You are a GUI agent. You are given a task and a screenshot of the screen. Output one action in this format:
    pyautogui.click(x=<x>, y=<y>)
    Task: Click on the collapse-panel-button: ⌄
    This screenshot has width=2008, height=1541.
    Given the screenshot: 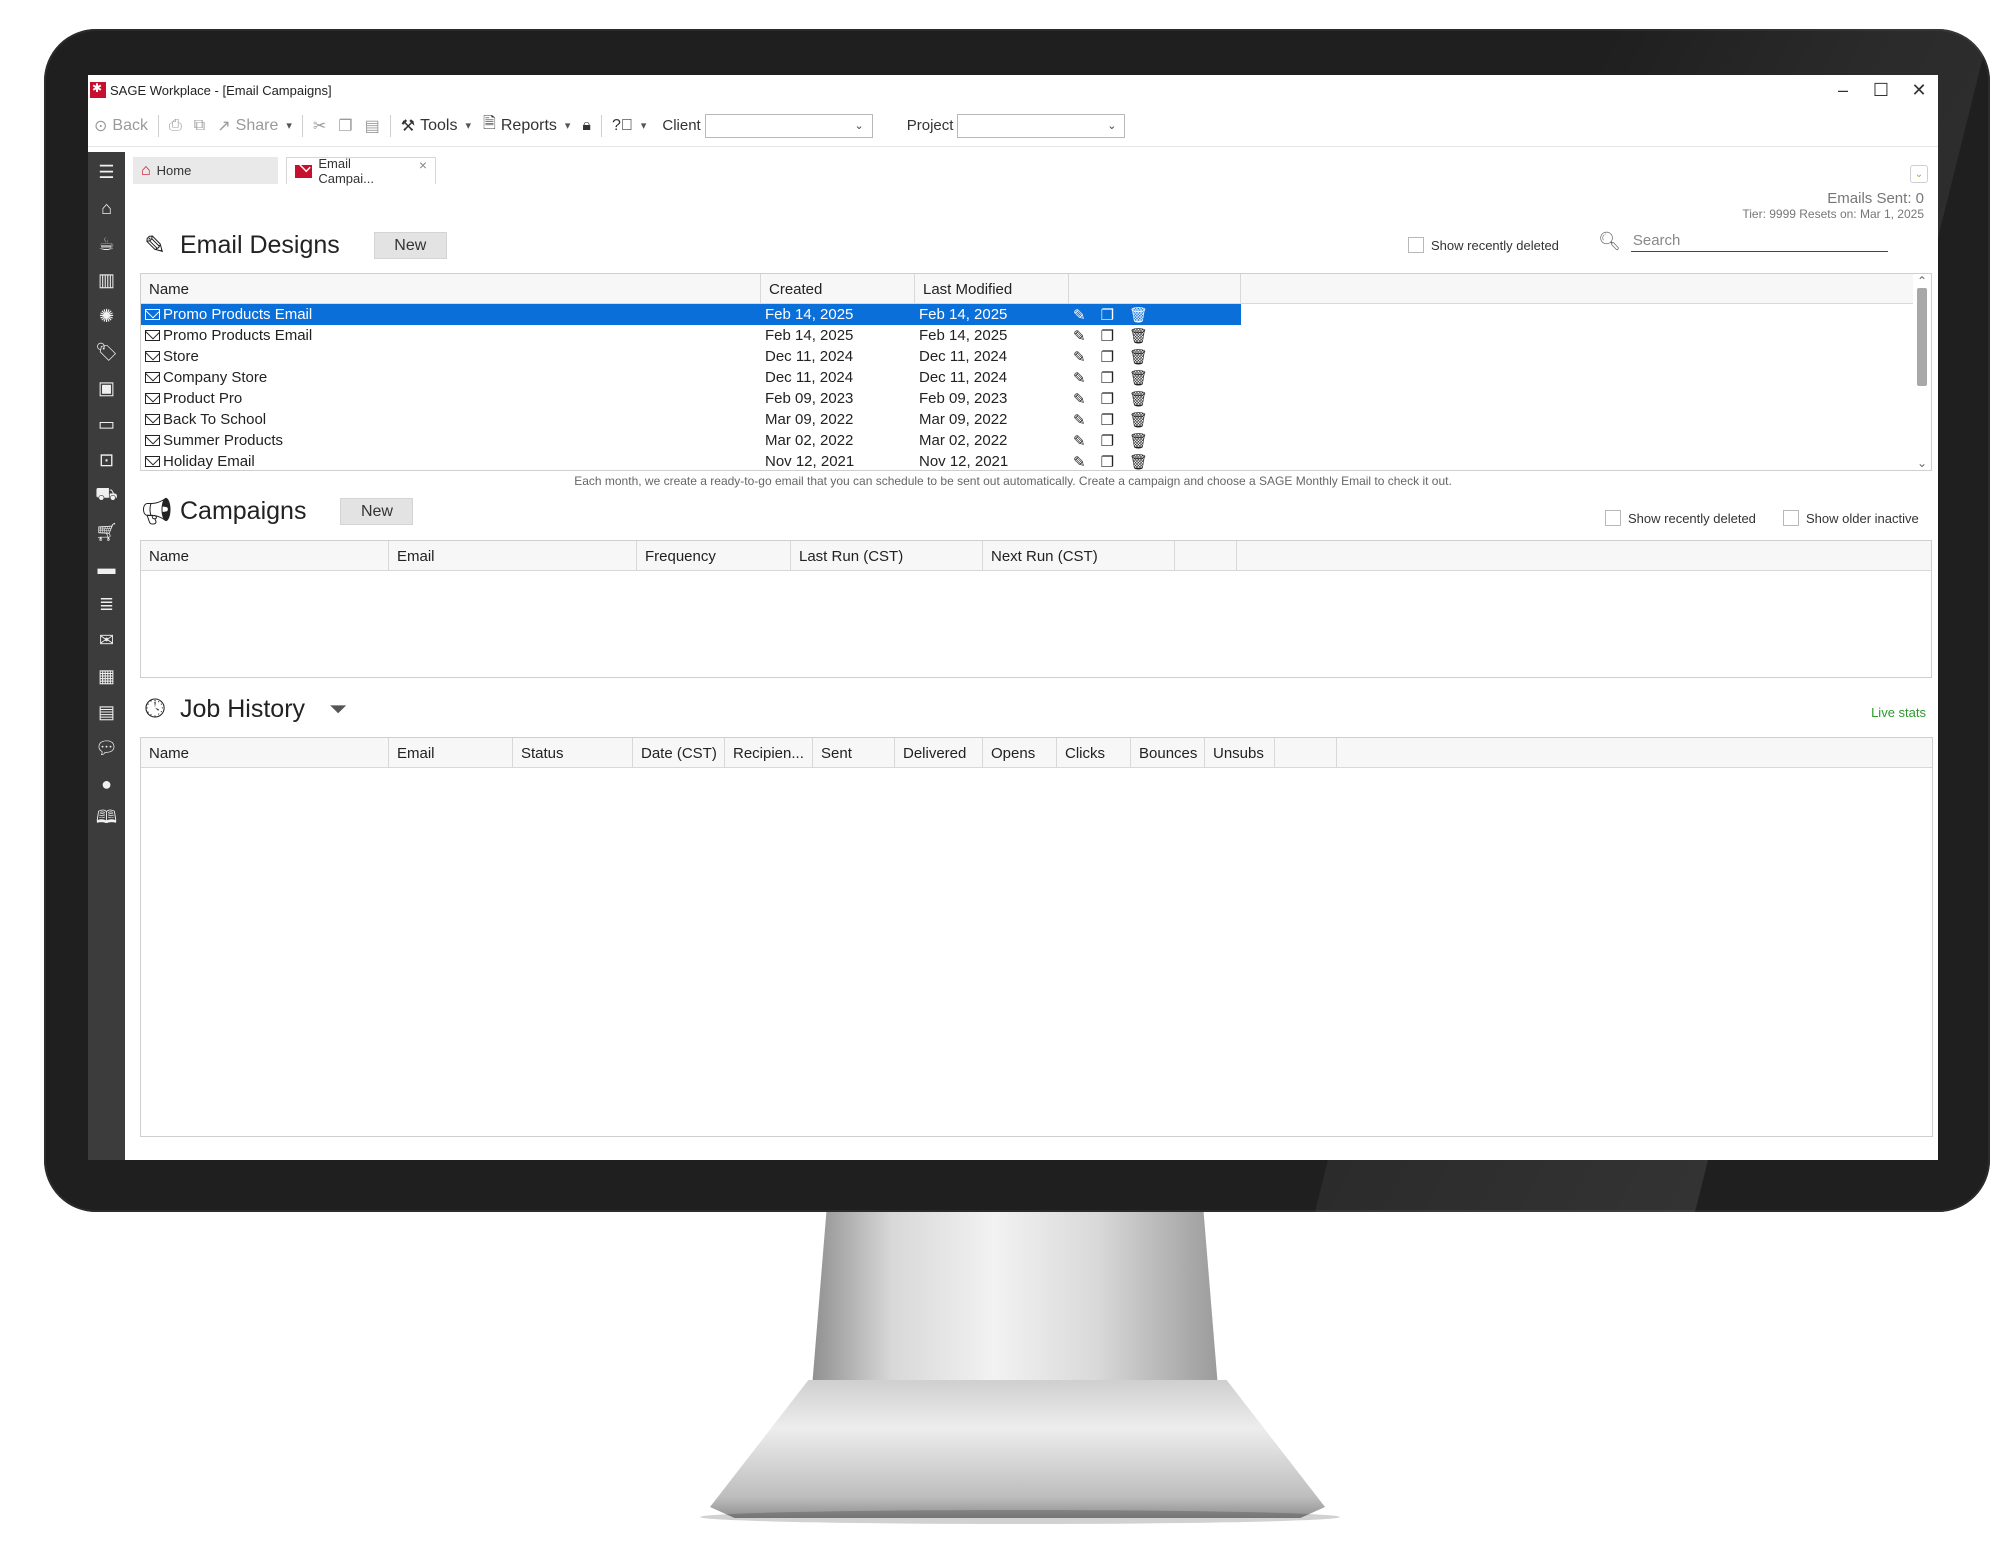 What is the action you would take?
    pyautogui.click(x=1919, y=174)
    